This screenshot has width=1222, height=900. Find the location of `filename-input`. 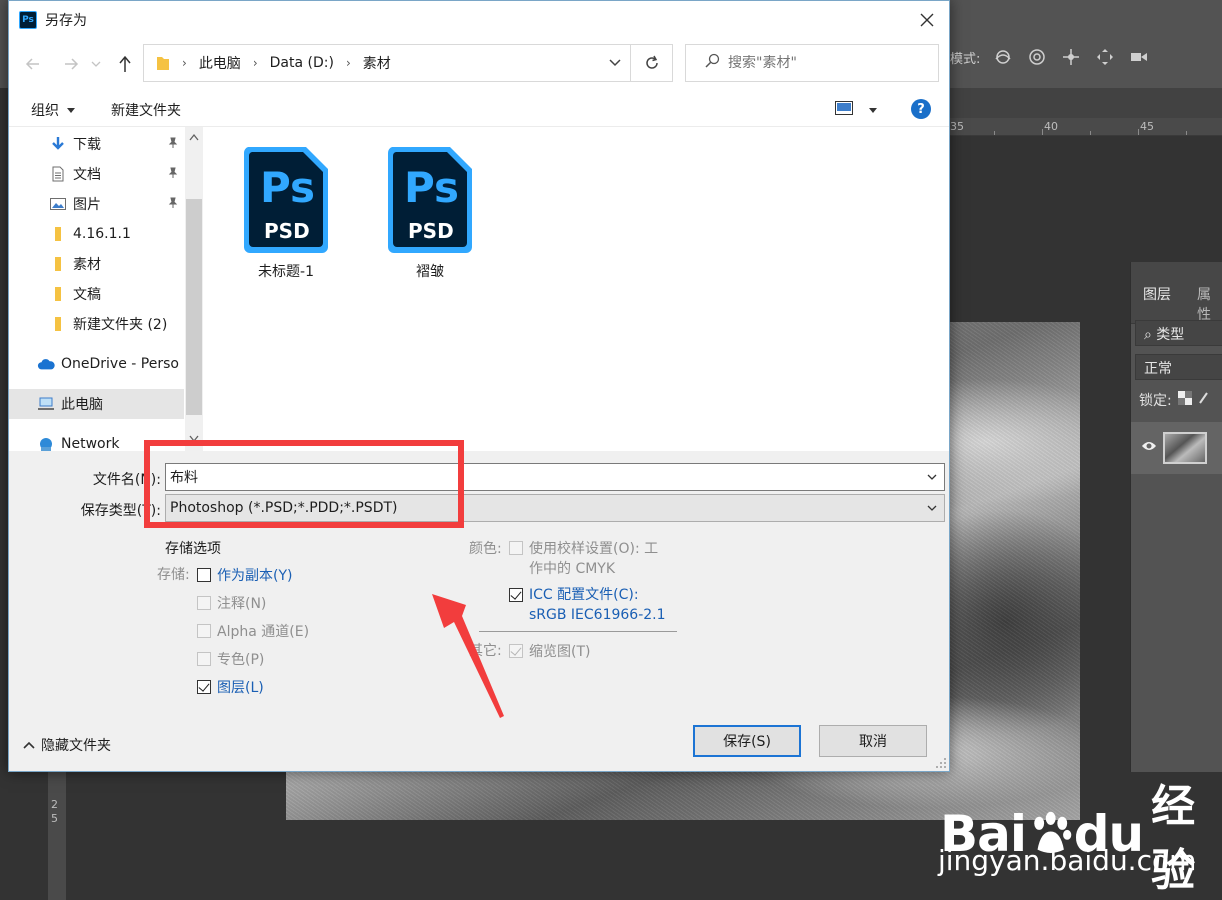

filename-input is located at coordinates (540, 477).